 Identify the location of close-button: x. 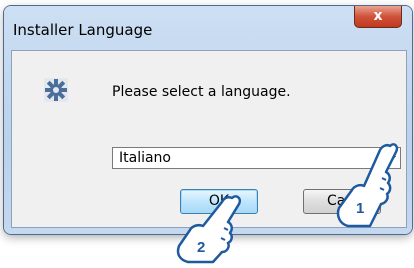
(378, 17).